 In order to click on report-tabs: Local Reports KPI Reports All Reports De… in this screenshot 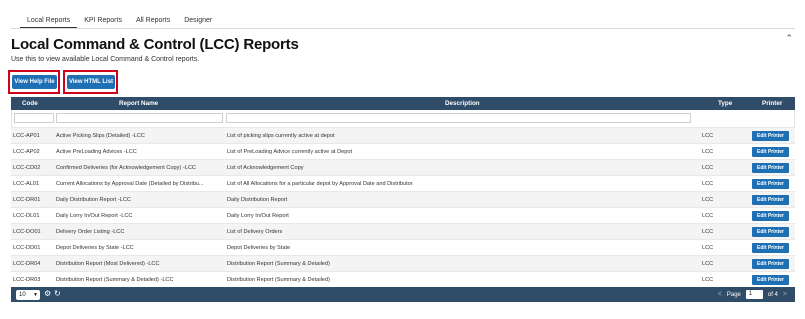, I will do `click(119, 23)`.